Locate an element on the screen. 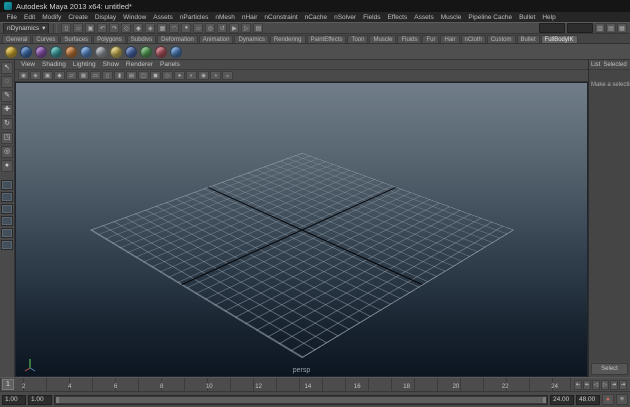 The image size is (630, 407). emit-from-object-icon is located at coordinates (71, 51).